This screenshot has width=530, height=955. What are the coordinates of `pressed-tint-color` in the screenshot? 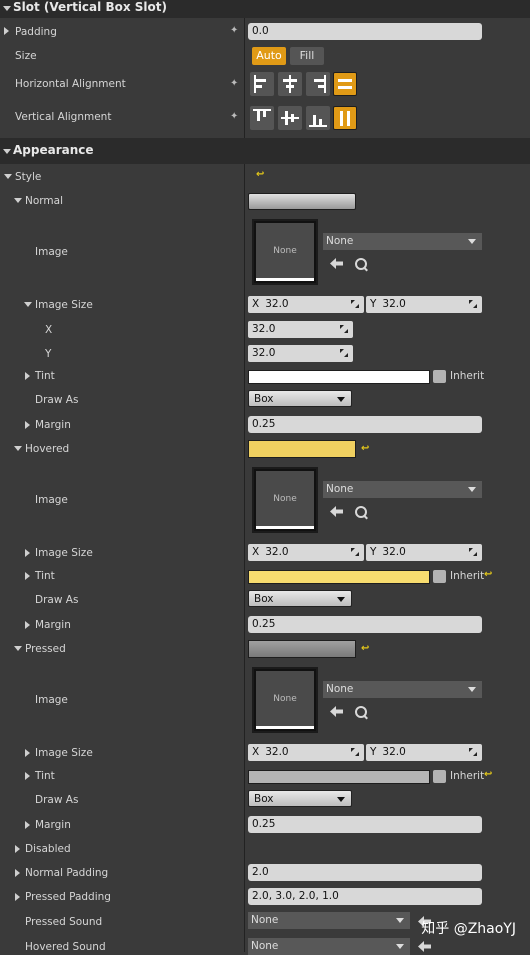 It's located at (339, 777).